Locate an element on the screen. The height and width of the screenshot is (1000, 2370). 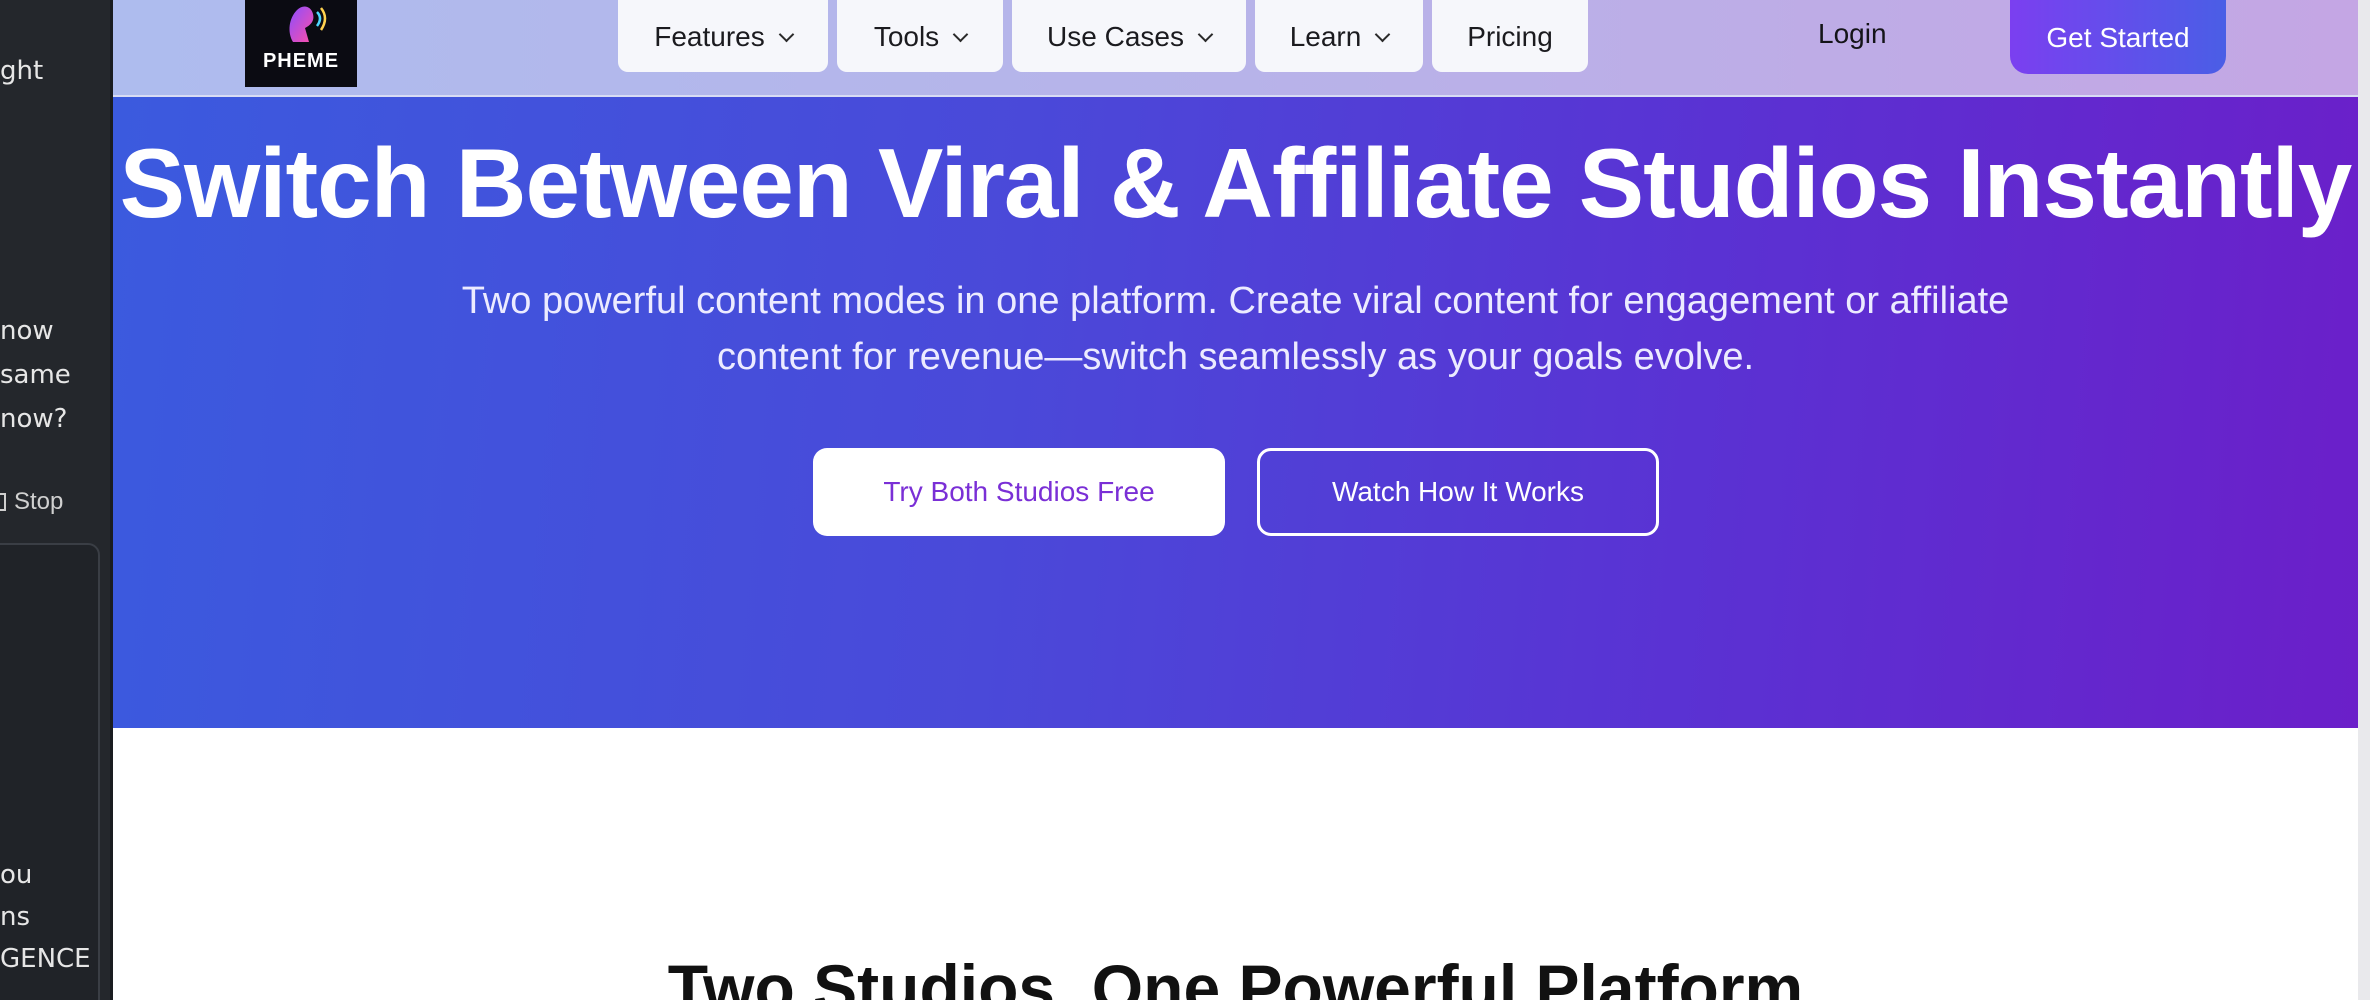
chat-text-line: GENCE is located at coordinates (45, 959).